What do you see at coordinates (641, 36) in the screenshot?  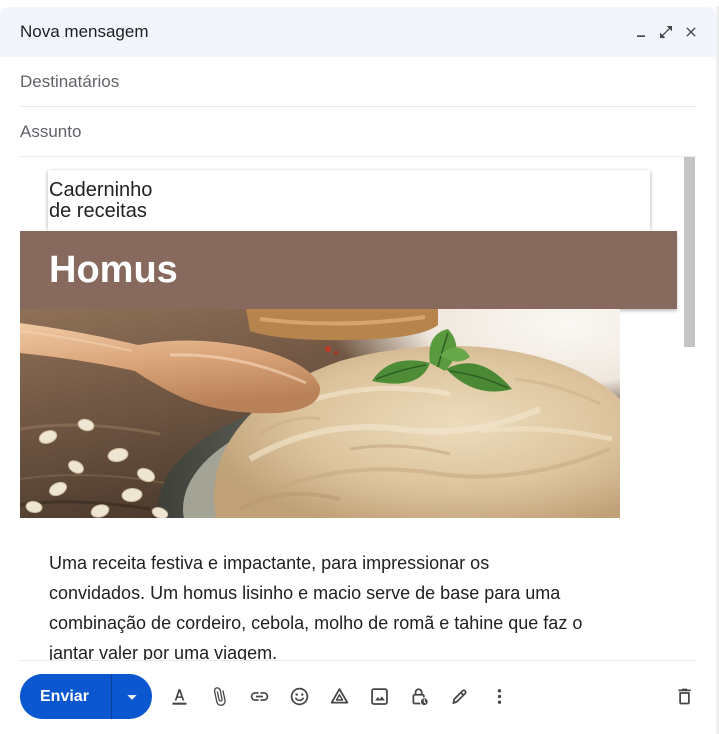 I see `minimize-icon` at bounding box center [641, 36].